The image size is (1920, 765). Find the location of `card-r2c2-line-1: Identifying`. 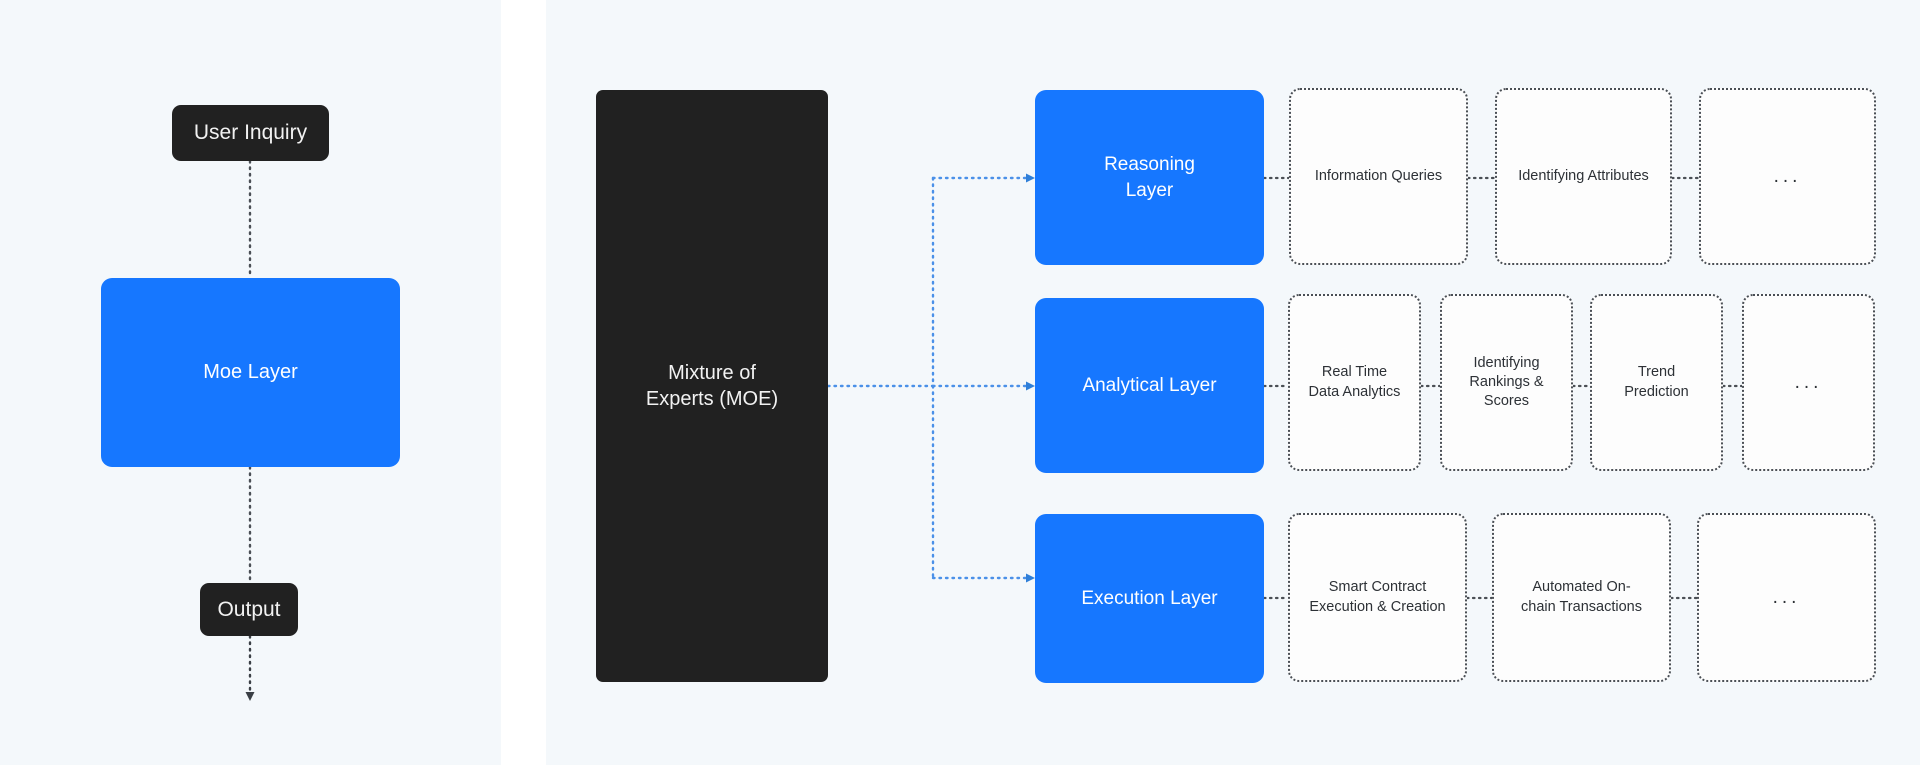

card-r2c2-line-1: Identifying is located at coordinates (1506, 362).